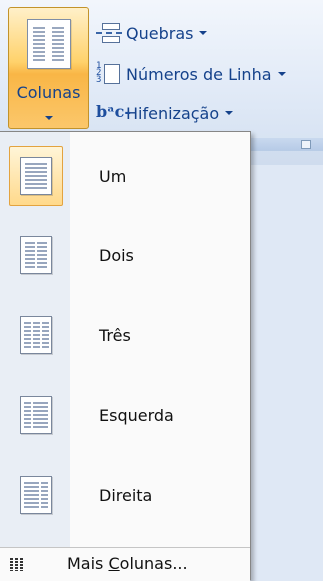 This screenshot has height=581, width=323. I want to click on hyphenation-icon: bᵃc-, so click(114, 111).